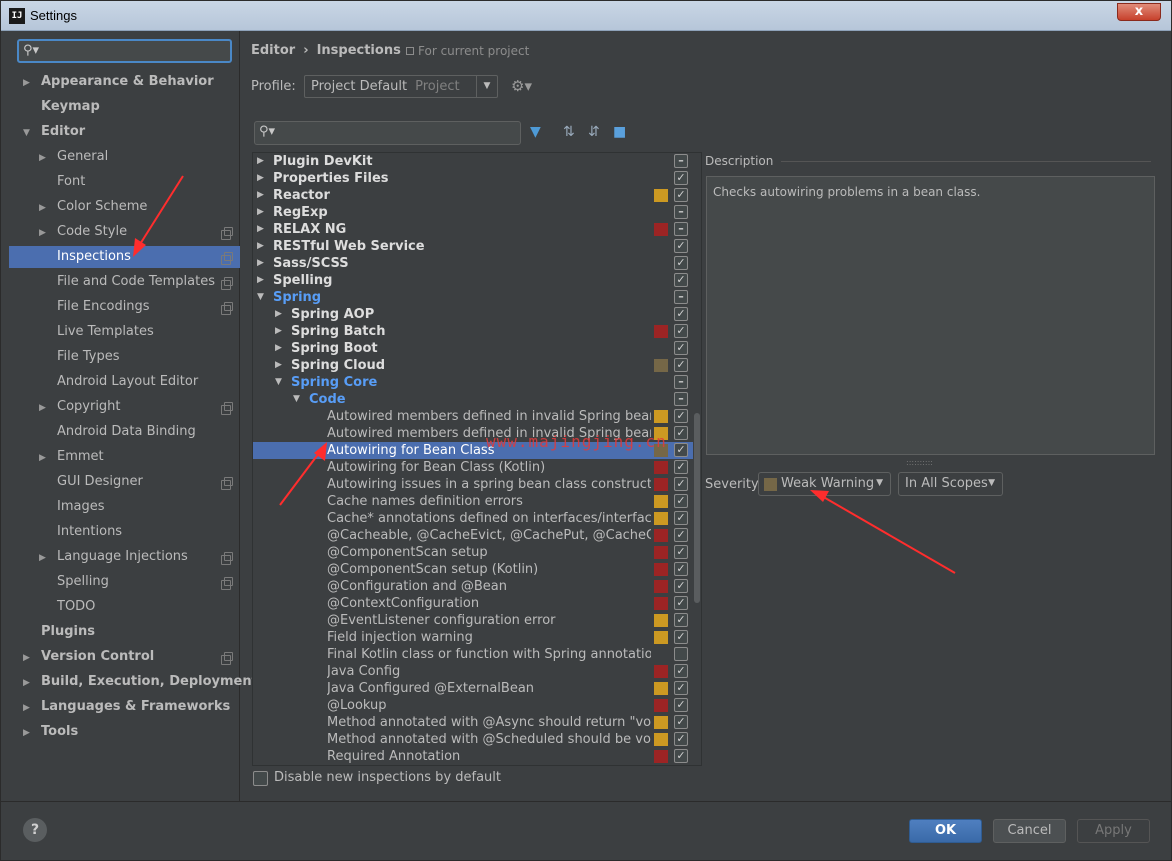  I want to click on inspection-row: Cache names definition errors ✓, so click(473, 501).